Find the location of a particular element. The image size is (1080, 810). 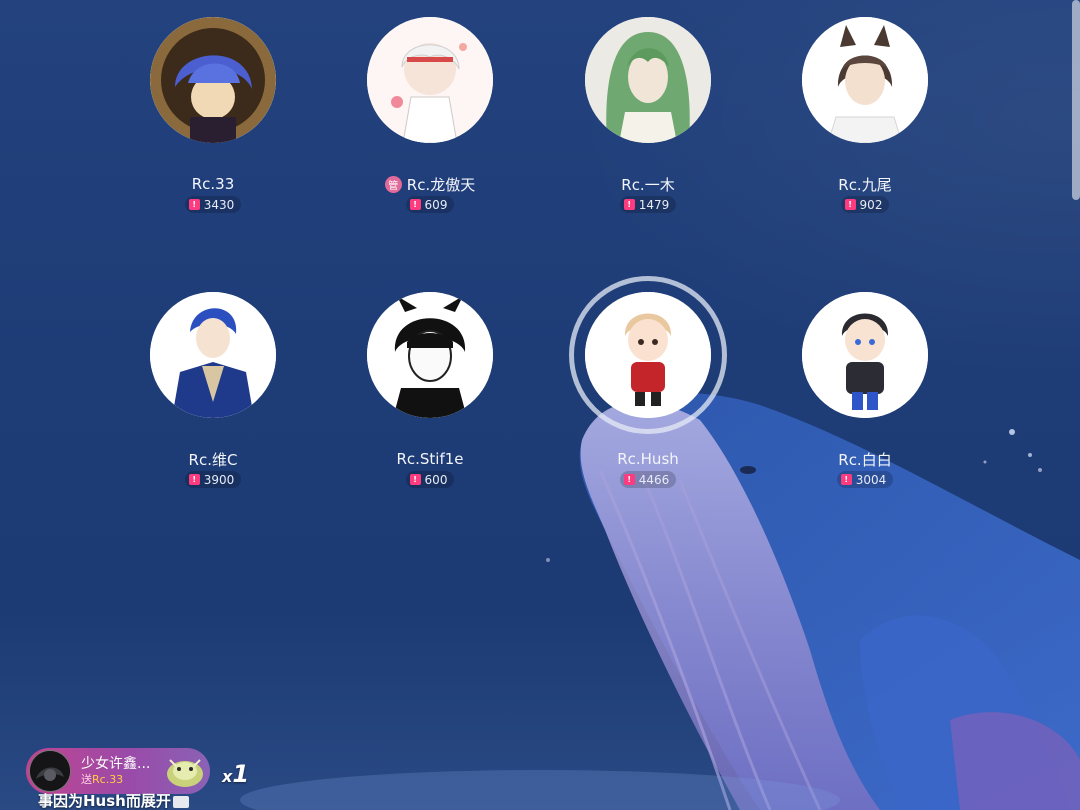

charm-score: ! 3004 is located at coordinates (865, 479).